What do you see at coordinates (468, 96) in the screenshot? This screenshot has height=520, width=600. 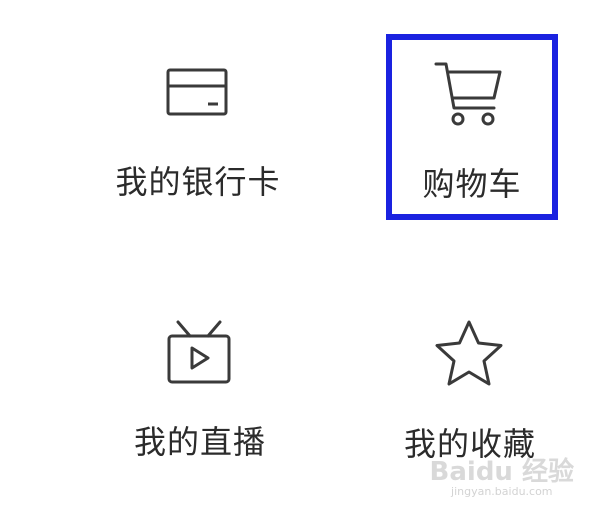 I see `shopping-cart-icon` at bounding box center [468, 96].